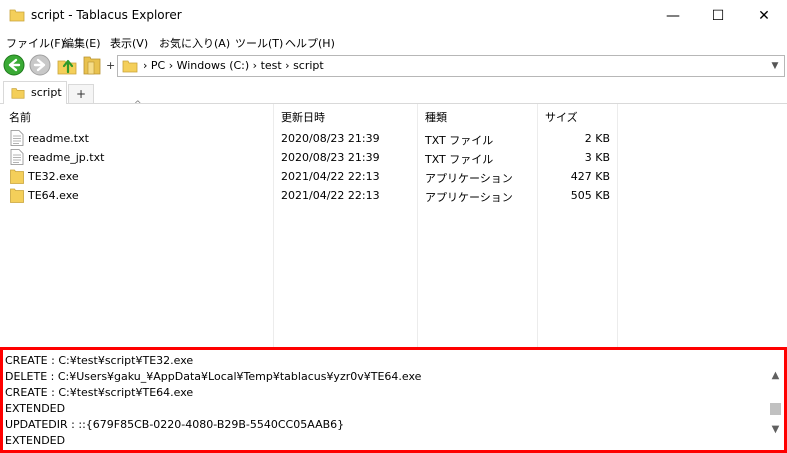 This screenshot has height=453, width=787. What do you see at coordinates (259, 43) in the screenshot?
I see `menu-tools: ツール(T)` at bounding box center [259, 43].